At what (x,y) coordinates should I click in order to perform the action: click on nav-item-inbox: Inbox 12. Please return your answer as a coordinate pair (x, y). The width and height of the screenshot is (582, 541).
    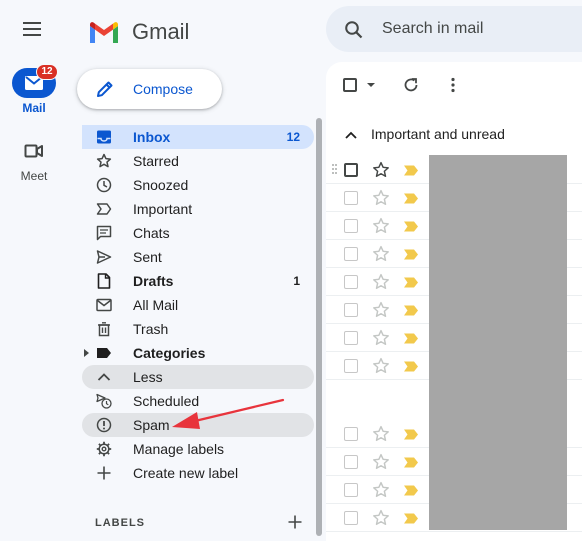
    Looking at the image, I should click on (198, 137).